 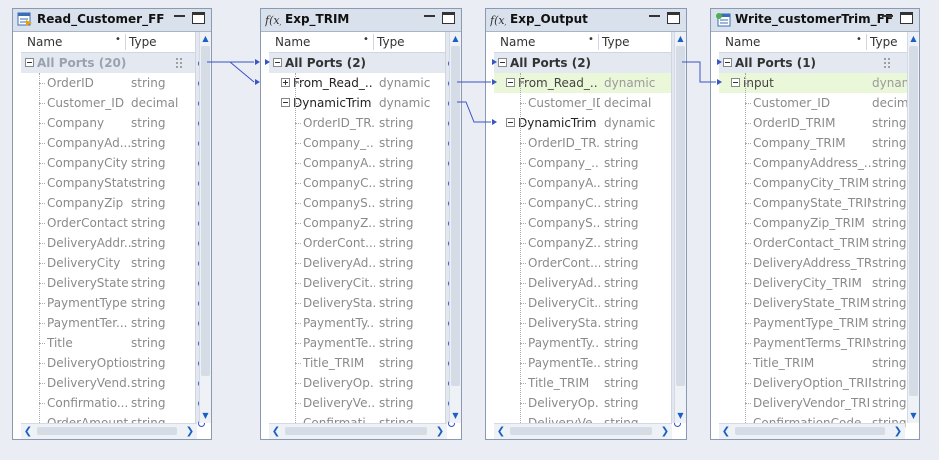 I want to click on link-output-to-write, so click(x=699, y=72).